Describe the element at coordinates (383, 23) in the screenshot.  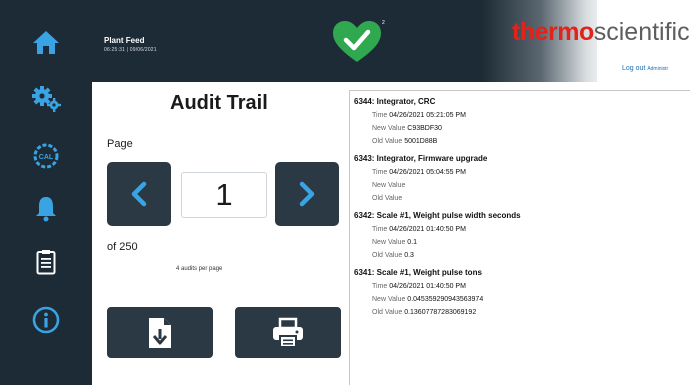
I see `status-count: 2` at that location.